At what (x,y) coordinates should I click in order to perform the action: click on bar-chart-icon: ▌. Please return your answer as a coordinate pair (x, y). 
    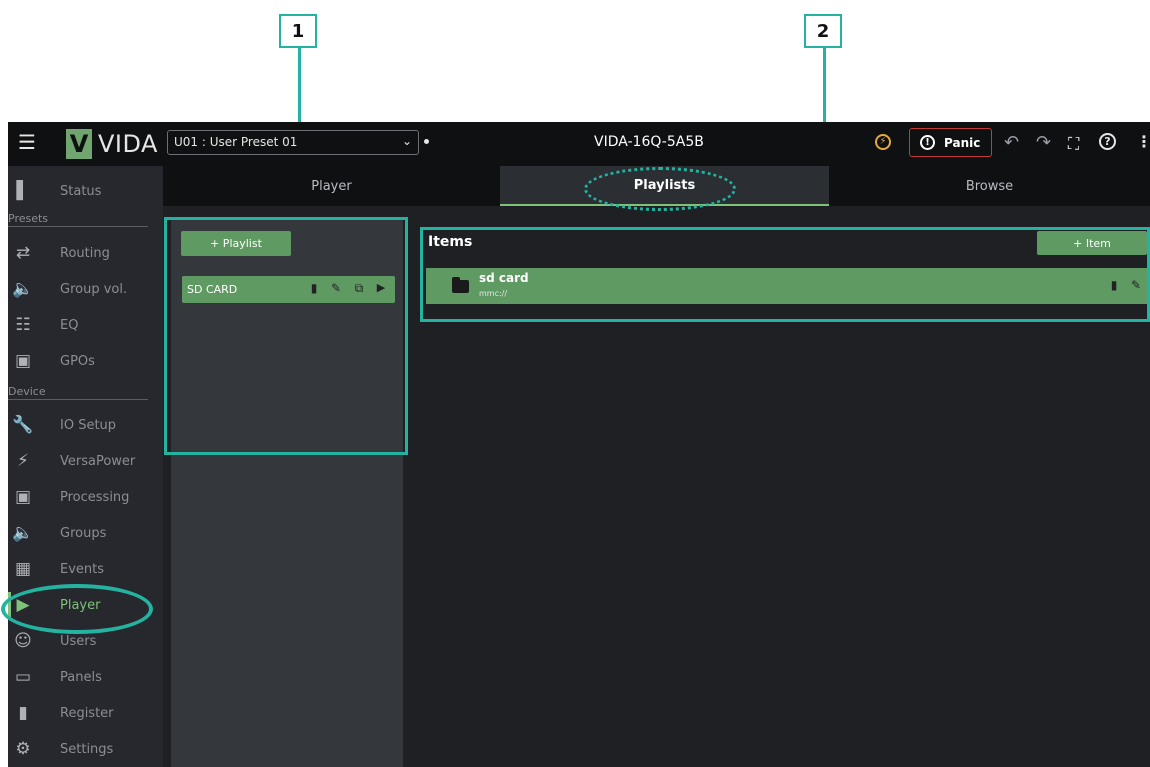
    Looking at the image, I should click on (23, 191).